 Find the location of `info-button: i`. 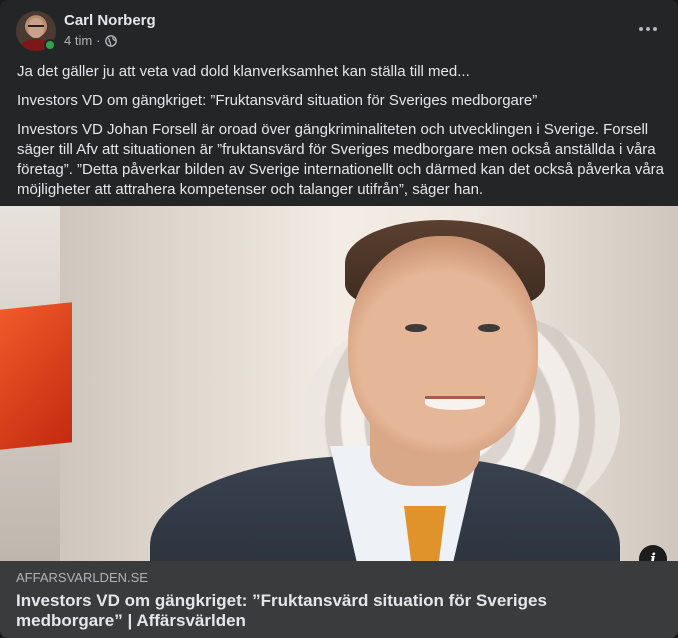

info-button: i is located at coordinates (653, 553).